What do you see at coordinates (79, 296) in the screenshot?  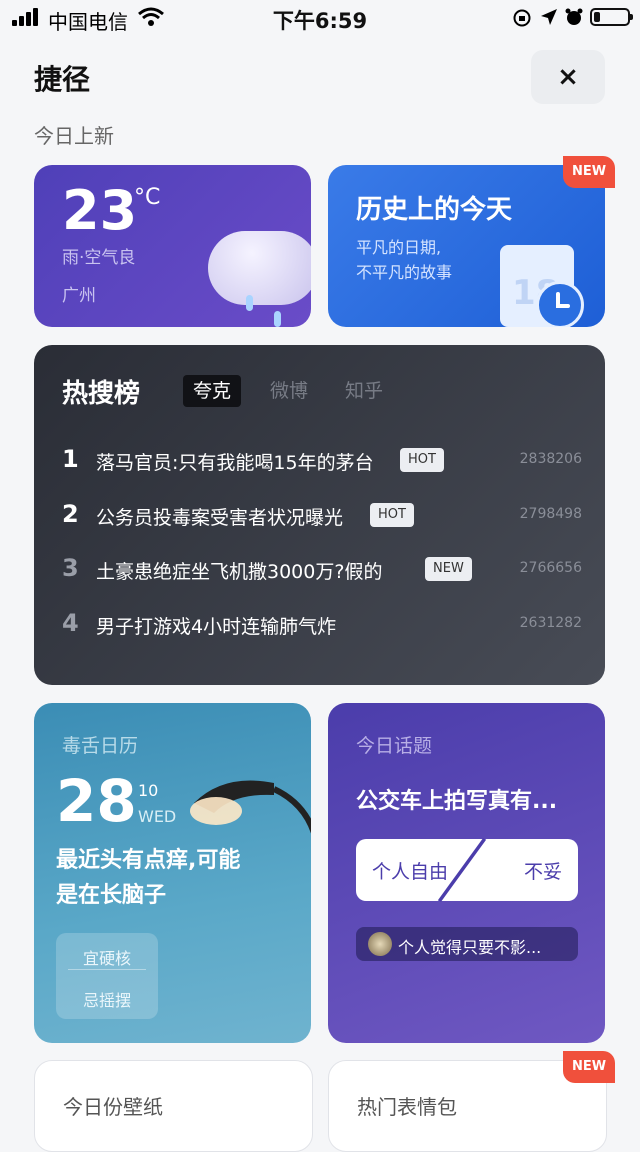 I see `weather-city: 广州` at bounding box center [79, 296].